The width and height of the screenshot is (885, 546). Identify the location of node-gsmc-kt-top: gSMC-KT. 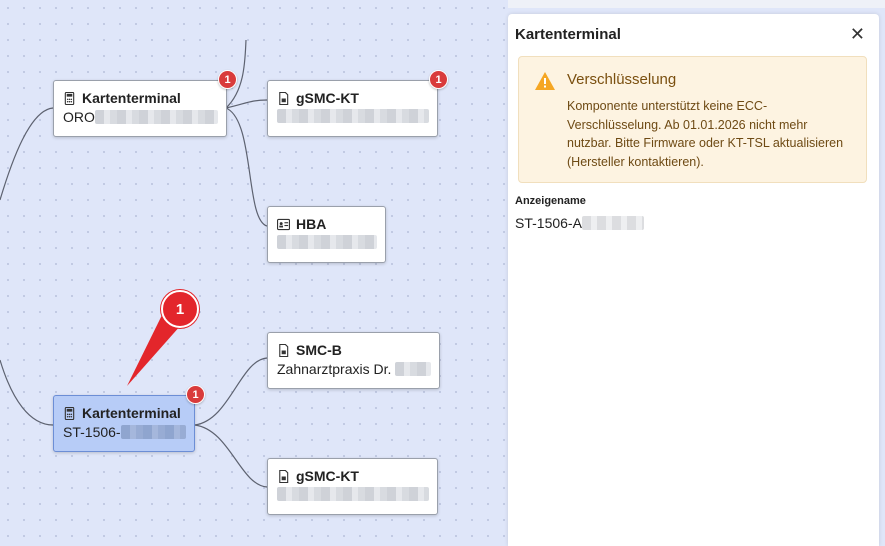
(352, 108).